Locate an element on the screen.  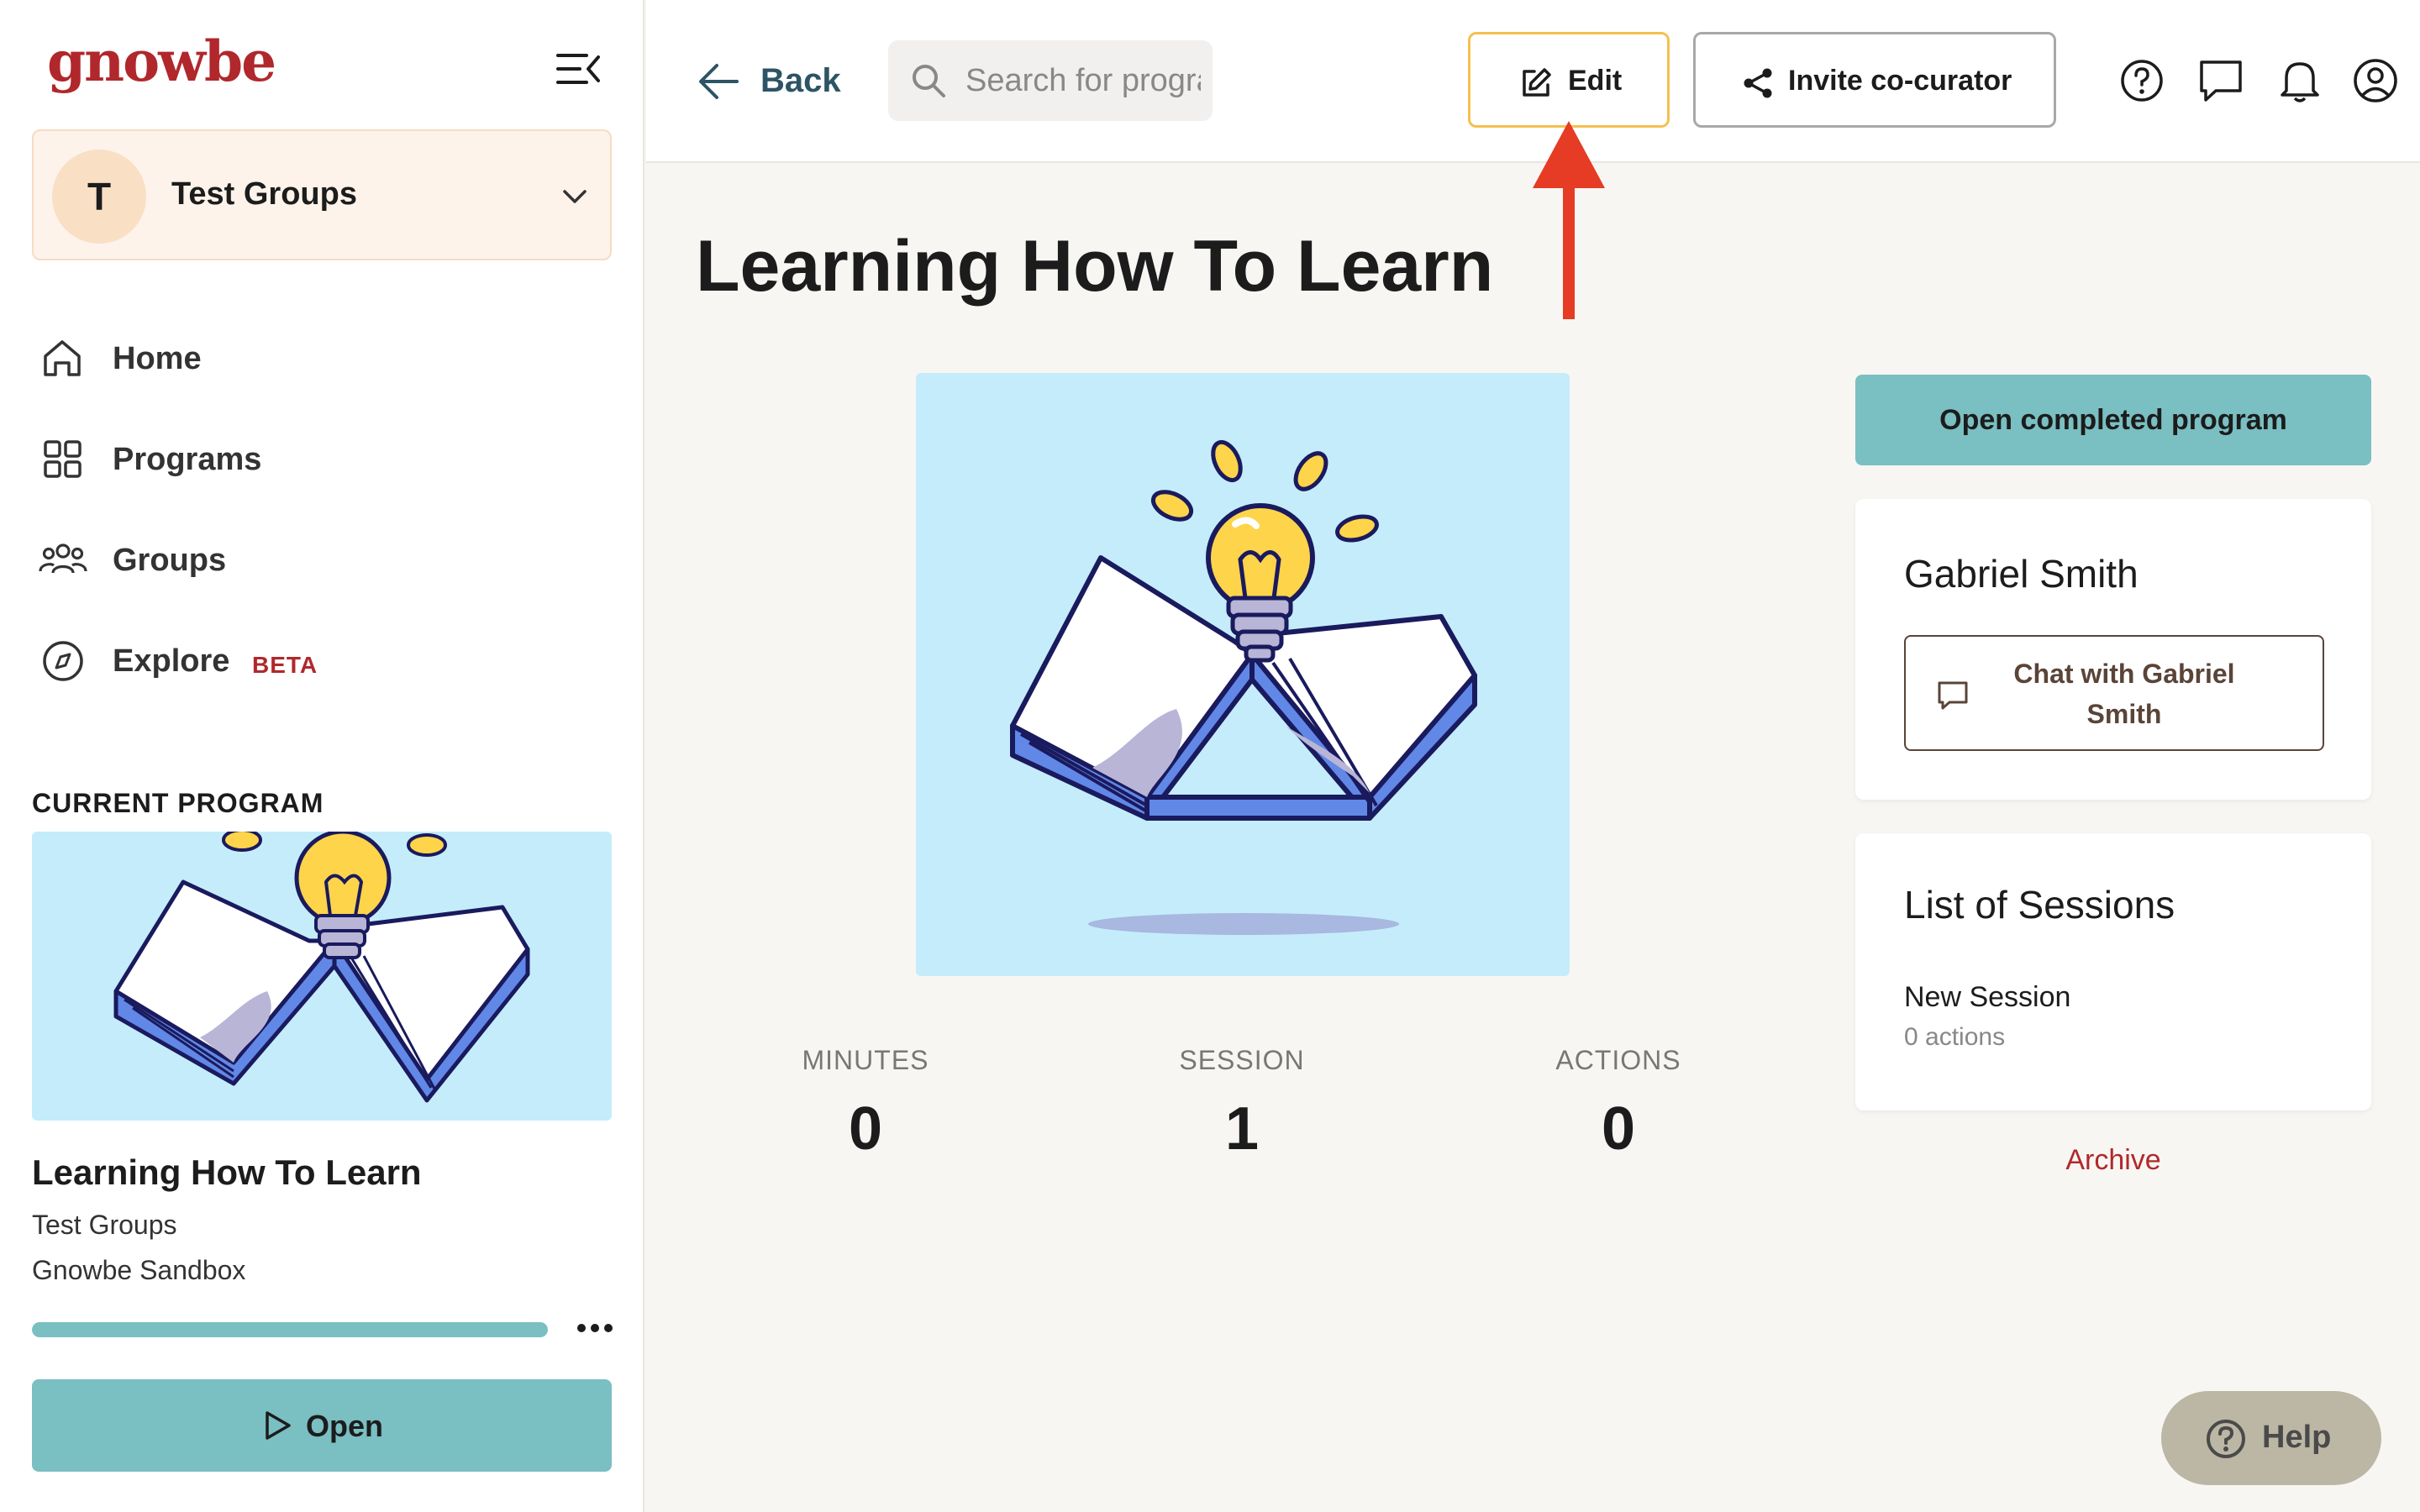
back-button: Back is located at coordinates (781, 81).